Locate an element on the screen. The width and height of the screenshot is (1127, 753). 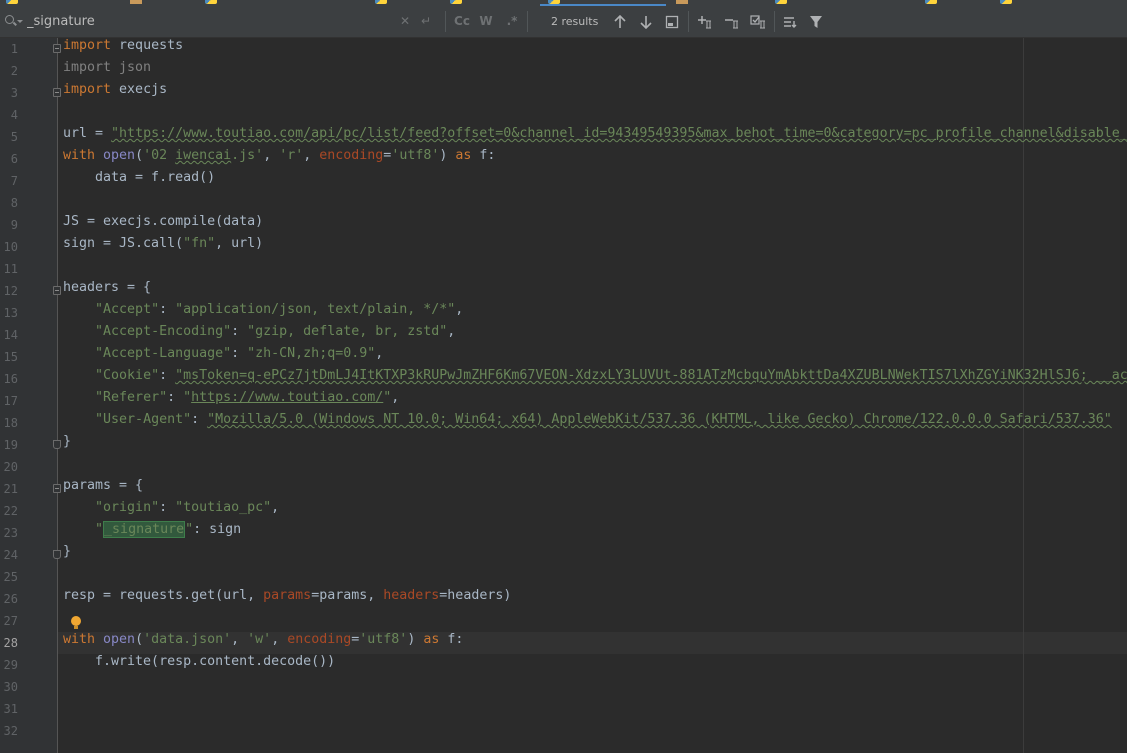
line-number: 8 is located at coordinates (9, 203).